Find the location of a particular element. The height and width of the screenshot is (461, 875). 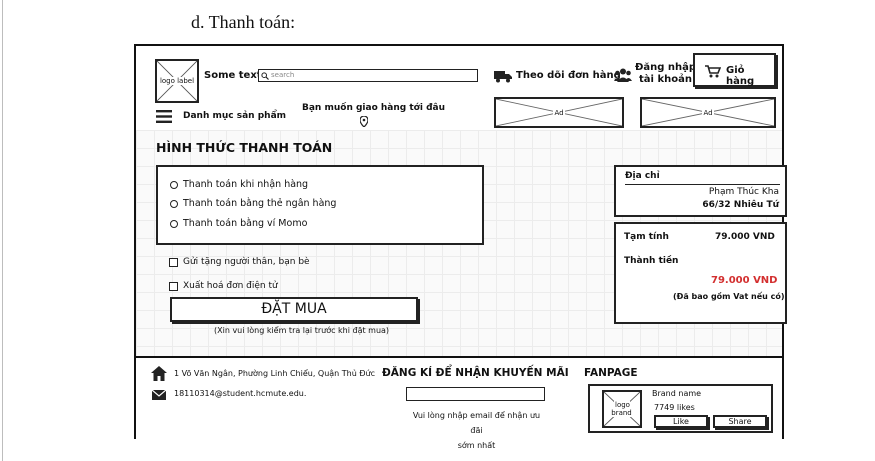

promo-title: ĐĂNG KÍ ĐỂ NHẬN KHUYẾN MÃI is located at coordinates (475, 373).